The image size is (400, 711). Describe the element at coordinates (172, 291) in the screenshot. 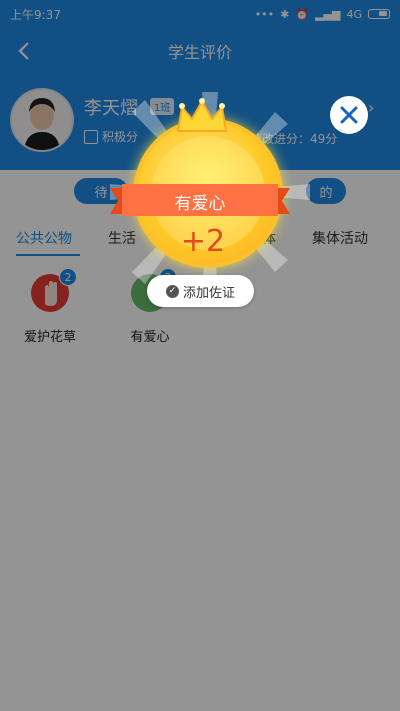

I see `check-circle-icon: ✓` at that location.